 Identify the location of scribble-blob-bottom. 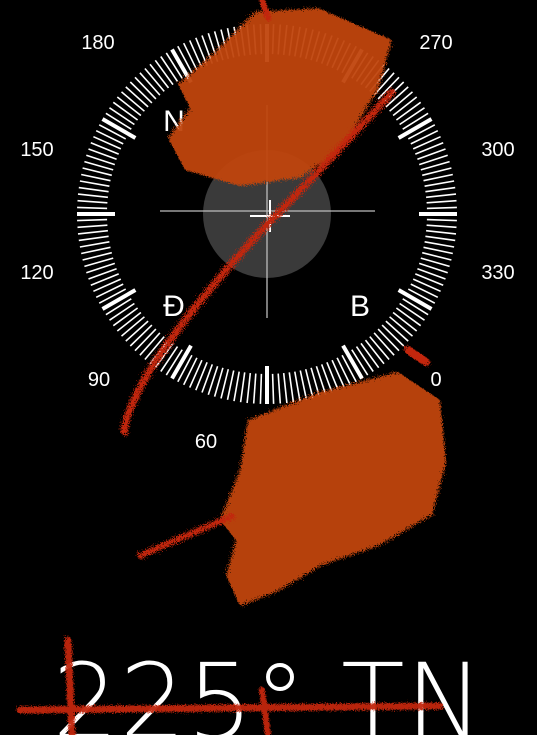
(333, 489).